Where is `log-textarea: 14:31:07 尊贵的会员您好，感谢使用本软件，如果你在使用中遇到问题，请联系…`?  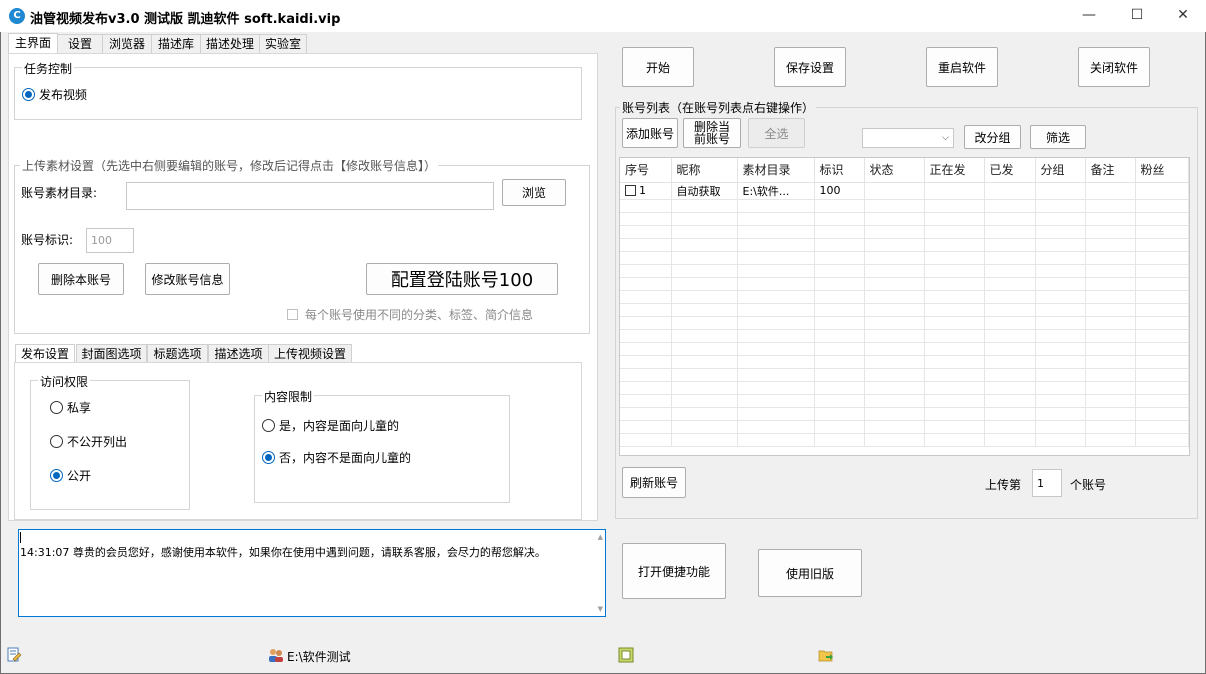 log-textarea: 14:31:07 尊贵的会员您好，感谢使用本软件，如果你在使用中遇到问题，请联系… is located at coordinates (312, 573).